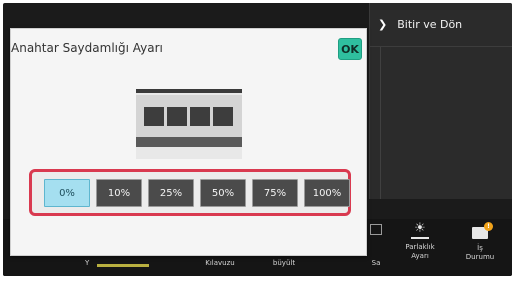 The image size is (515, 282). I want to click on transparency-preview, so click(189, 124).